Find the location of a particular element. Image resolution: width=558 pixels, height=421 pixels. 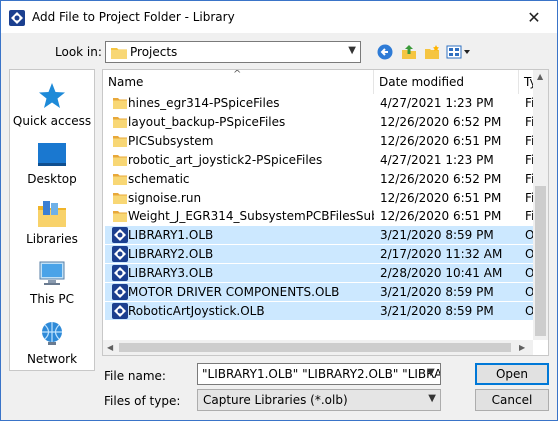

scroll-up-icon: ▲ is located at coordinates (540, 76).